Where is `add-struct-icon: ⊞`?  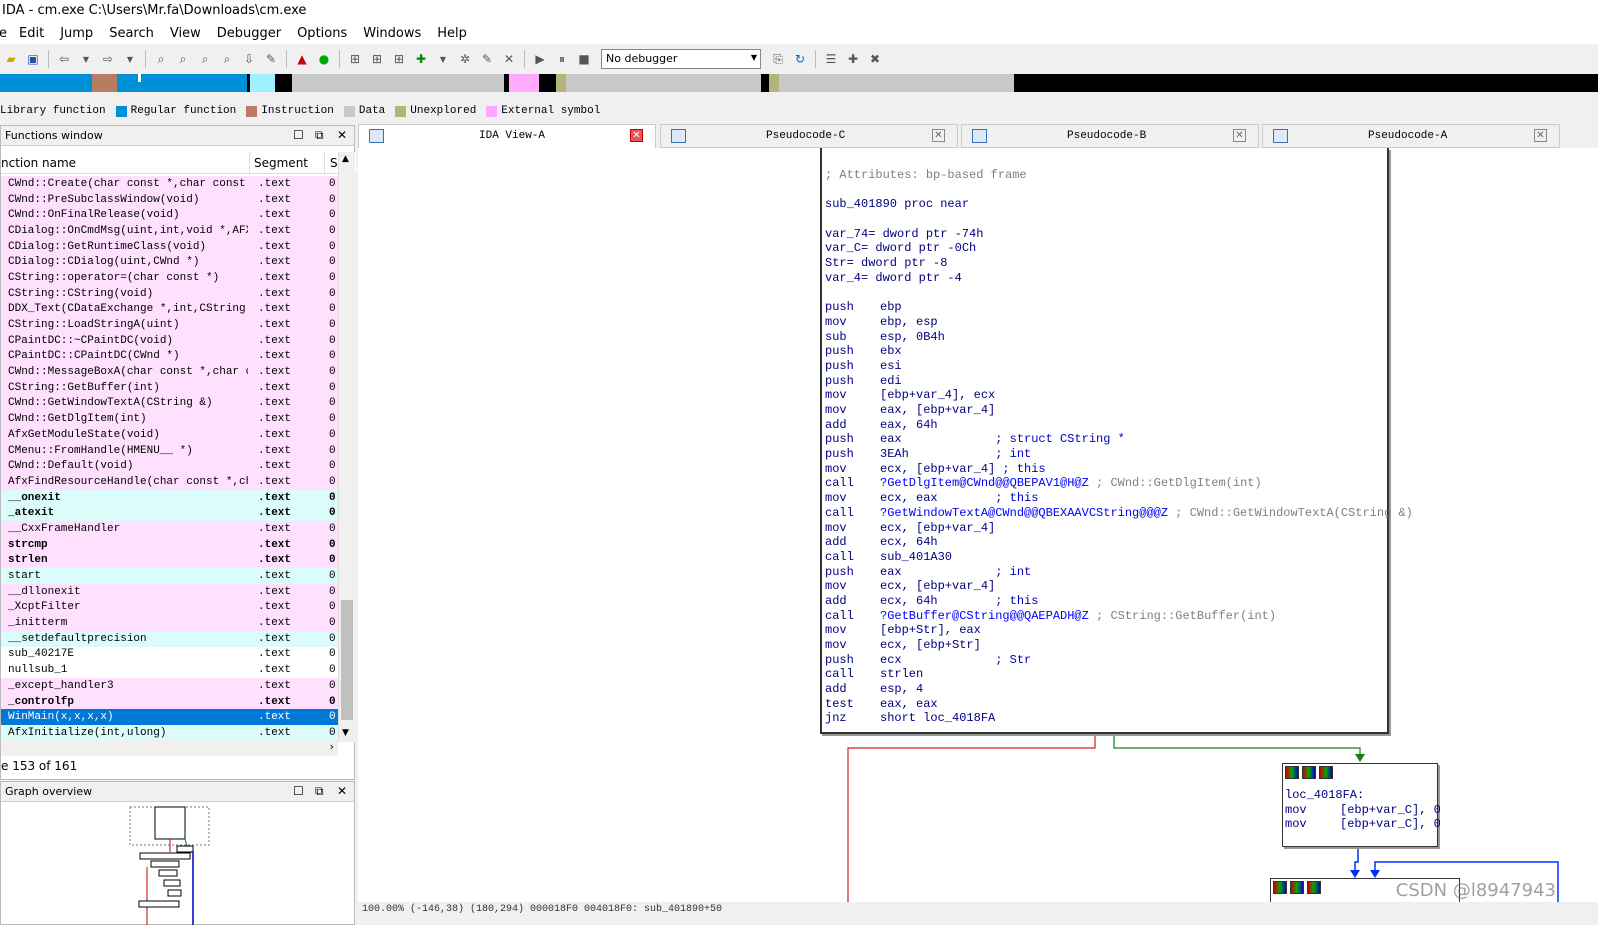 add-struct-icon: ⊞ is located at coordinates (377, 59).